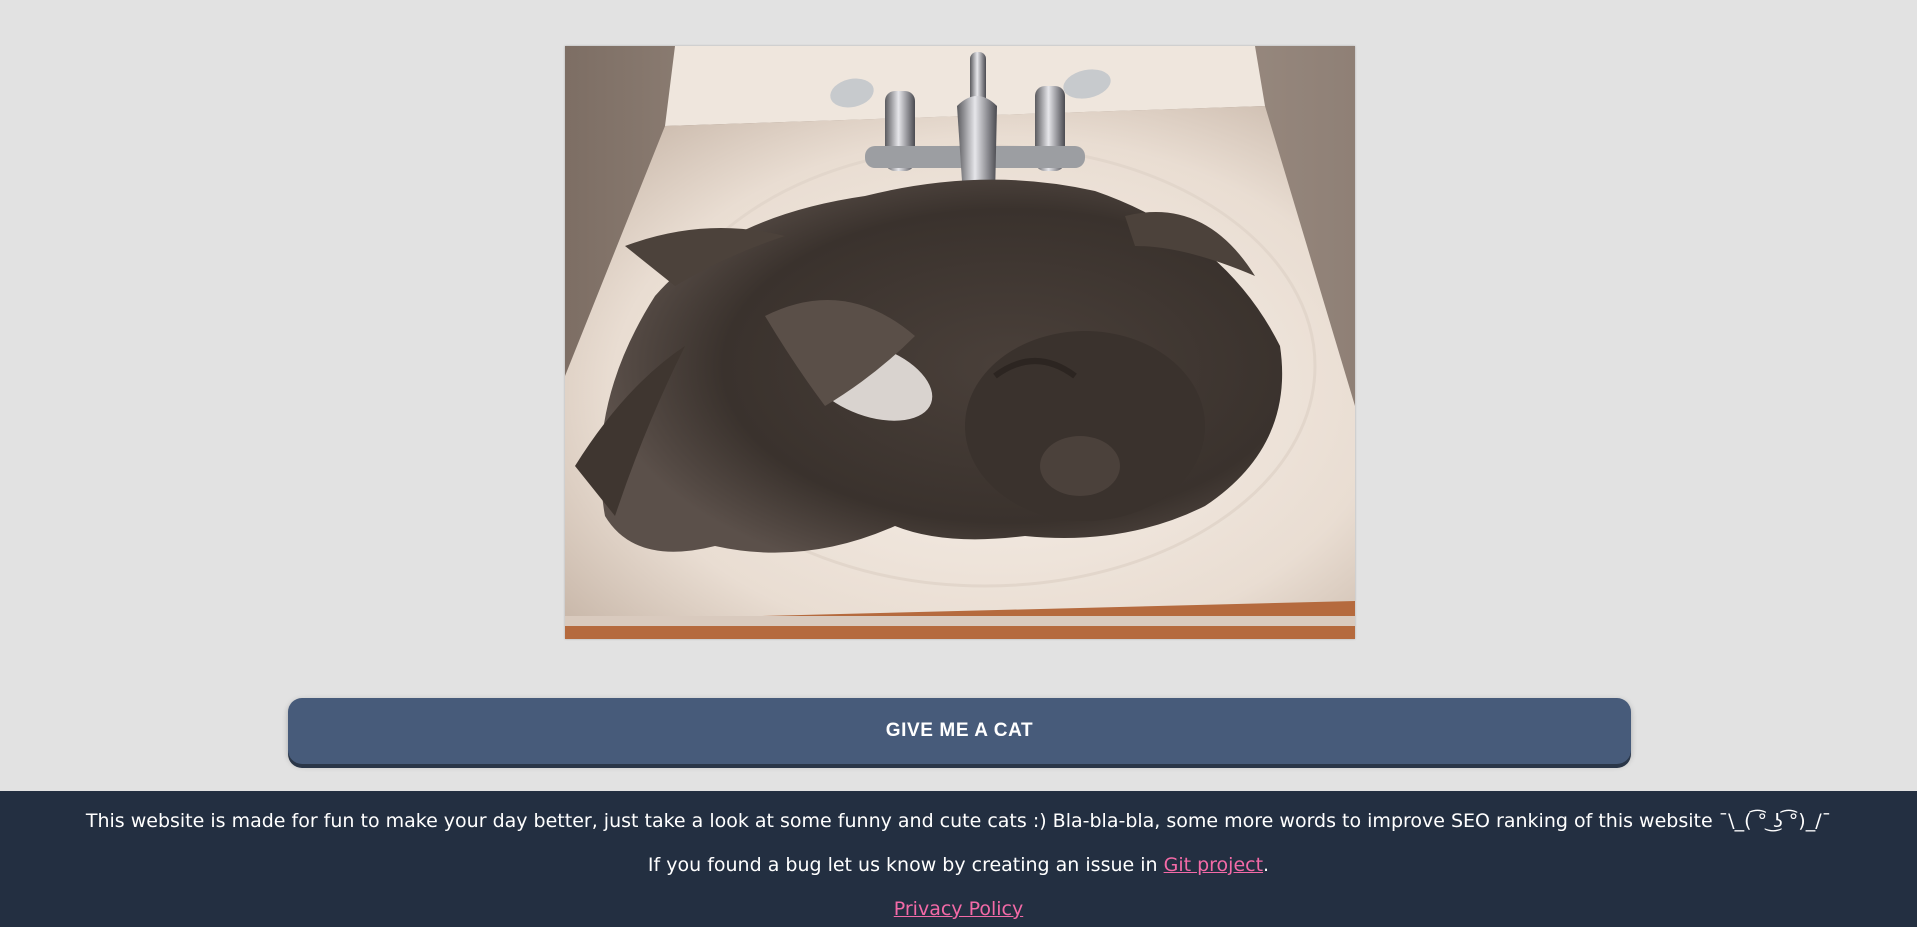 This screenshot has height=927, width=1917. I want to click on give-me-a-cat-button: GIVE ME A CAT, so click(959, 731).